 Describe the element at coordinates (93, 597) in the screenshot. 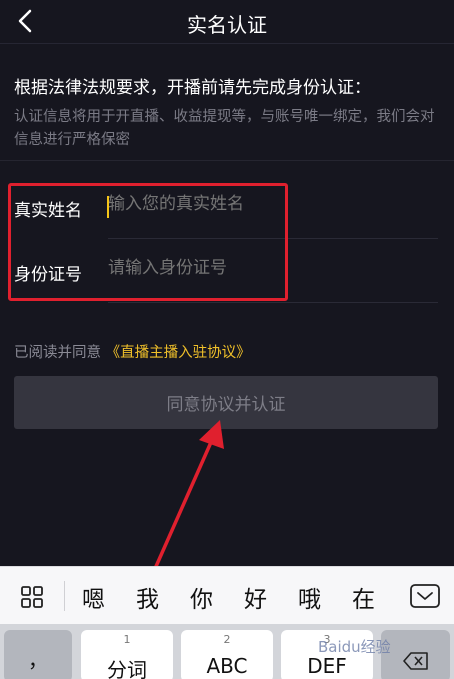

I see `candidate-word: 嗯` at that location.